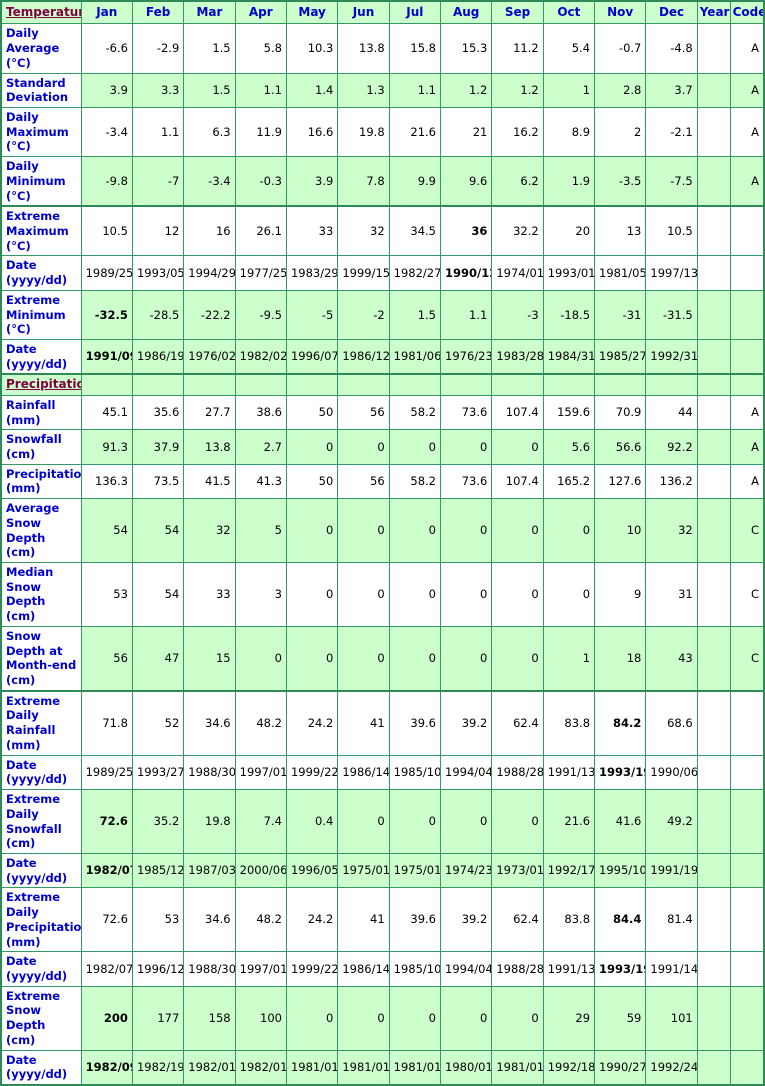 This screenshot has width=765, height=1086. What do you see at coordinates (569, 182) in the screenshot?
I see `cell-oct: 1.9` at bounding box center [569, 182].